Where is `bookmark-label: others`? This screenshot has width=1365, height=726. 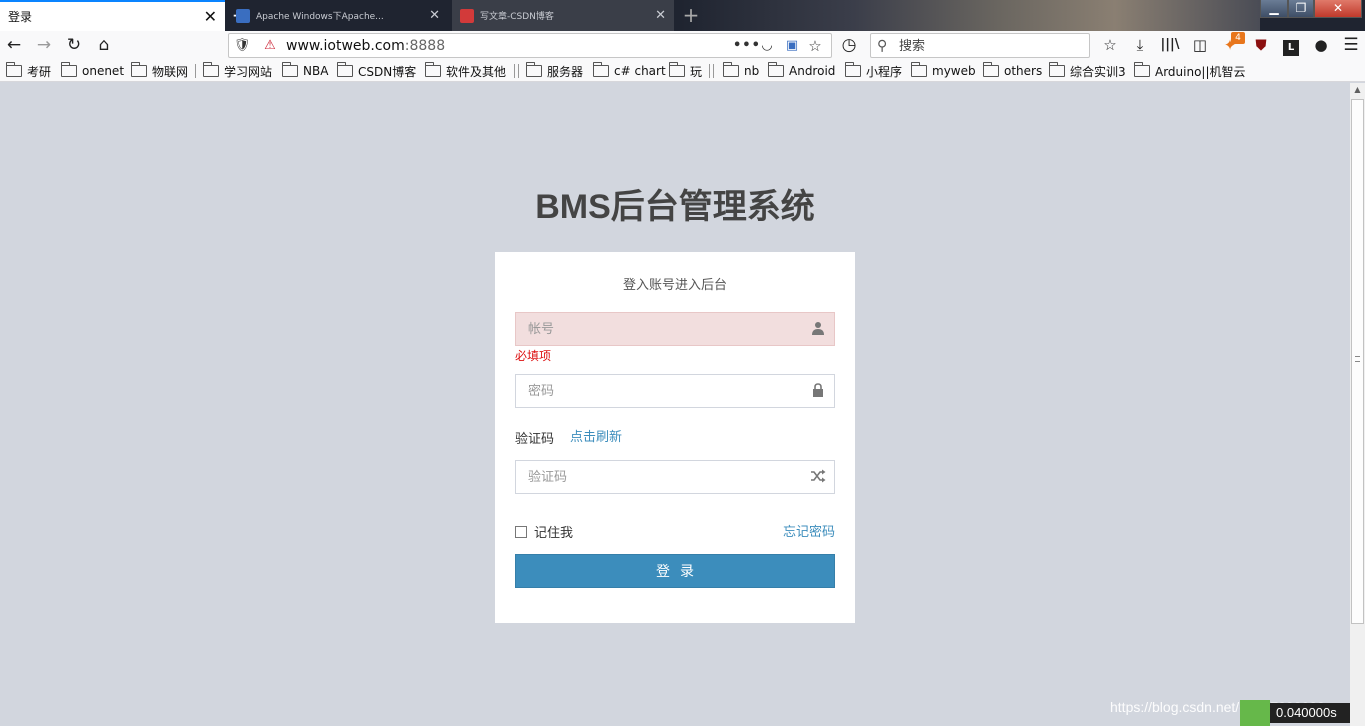
bookmark-label: others is located at coordinates (1023, 71).